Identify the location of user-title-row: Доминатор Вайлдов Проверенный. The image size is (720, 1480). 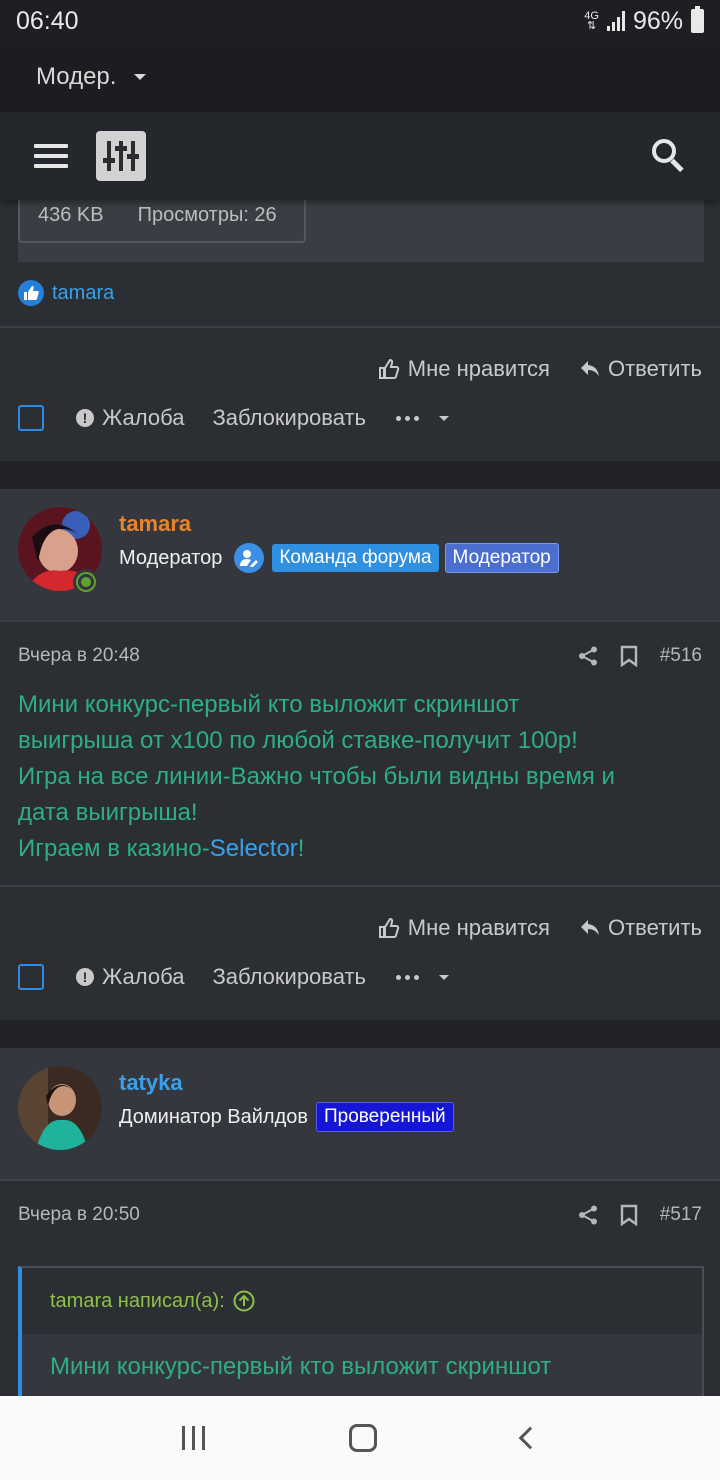
(286, 1117).